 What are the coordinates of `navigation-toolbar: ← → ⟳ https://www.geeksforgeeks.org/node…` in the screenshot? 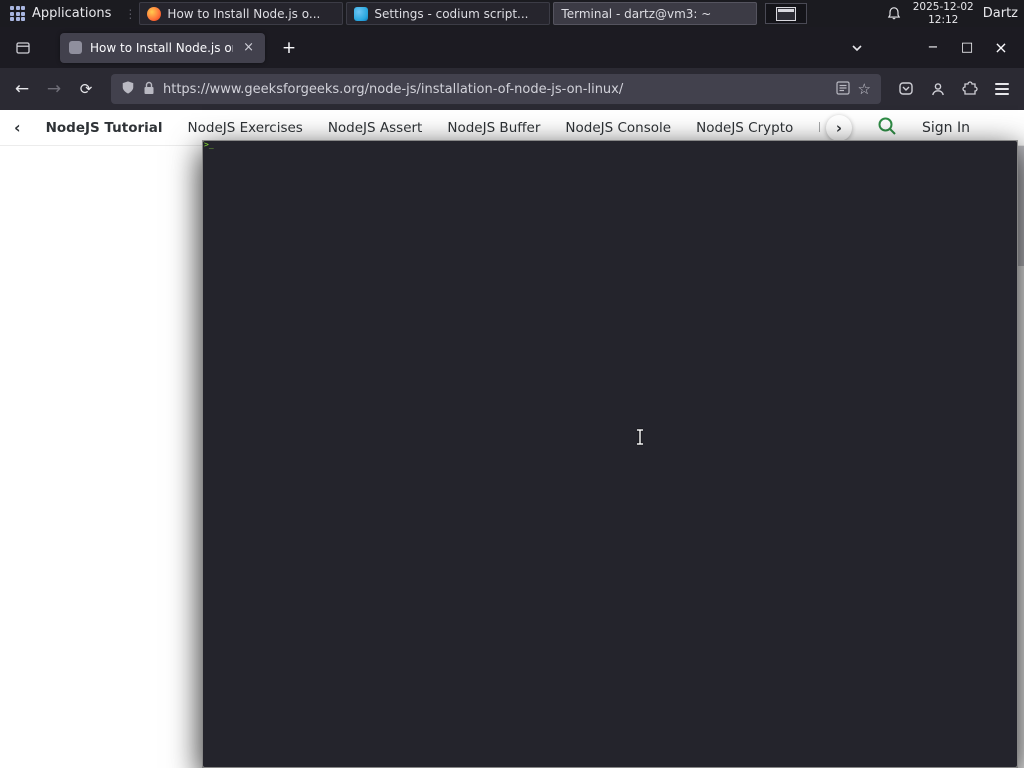 It's located at (512, 89).